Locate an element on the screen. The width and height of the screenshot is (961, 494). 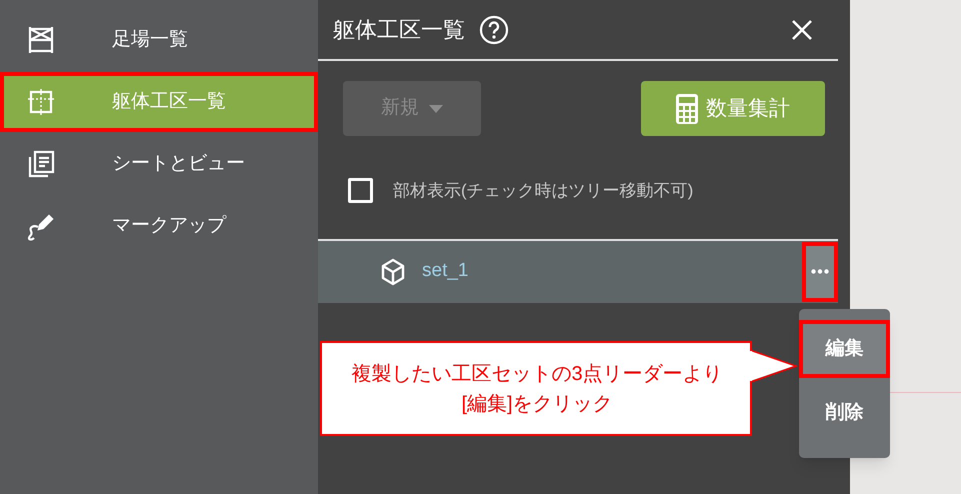
cube-icon is located at coordinates (393, 272).